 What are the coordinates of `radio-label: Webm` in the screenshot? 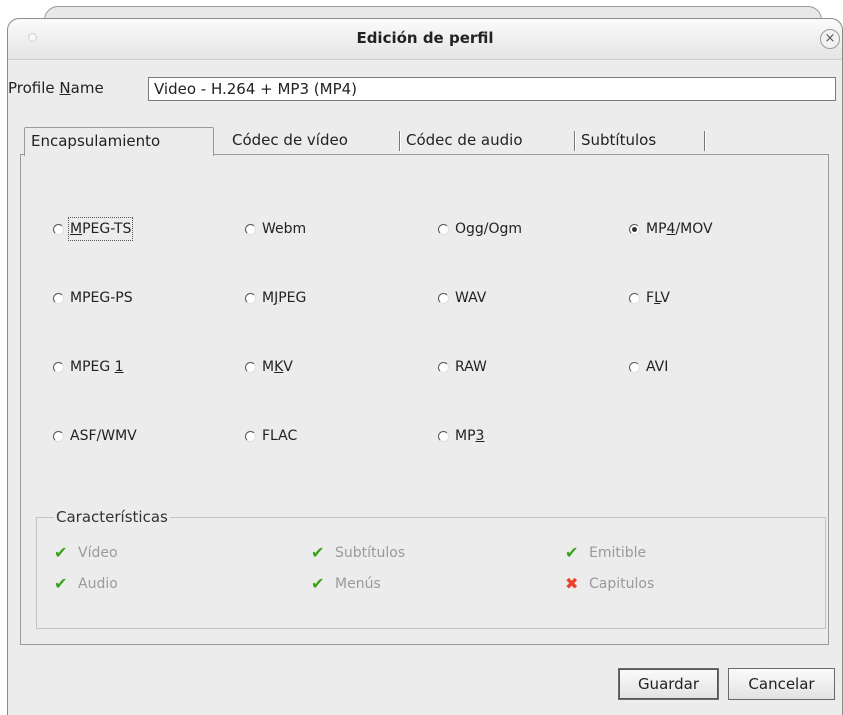 It's located at (284, 229).